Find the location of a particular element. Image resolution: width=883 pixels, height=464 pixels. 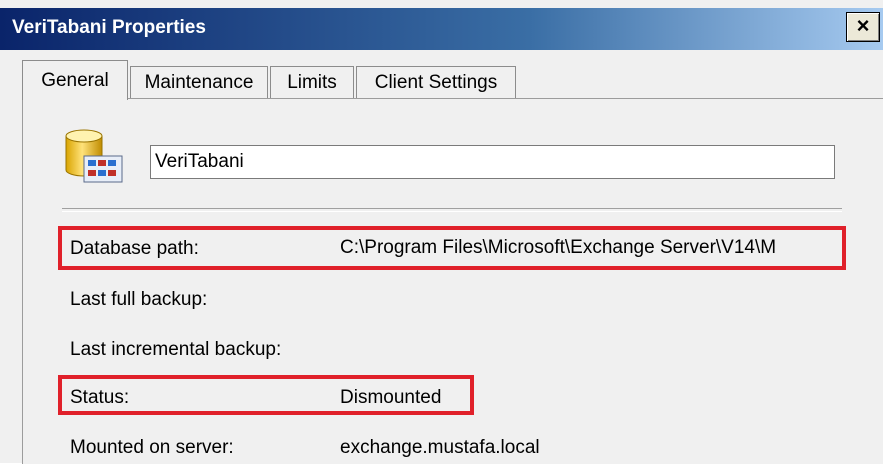

tab-limits-label: Limits is located at coordinates (312, 82).